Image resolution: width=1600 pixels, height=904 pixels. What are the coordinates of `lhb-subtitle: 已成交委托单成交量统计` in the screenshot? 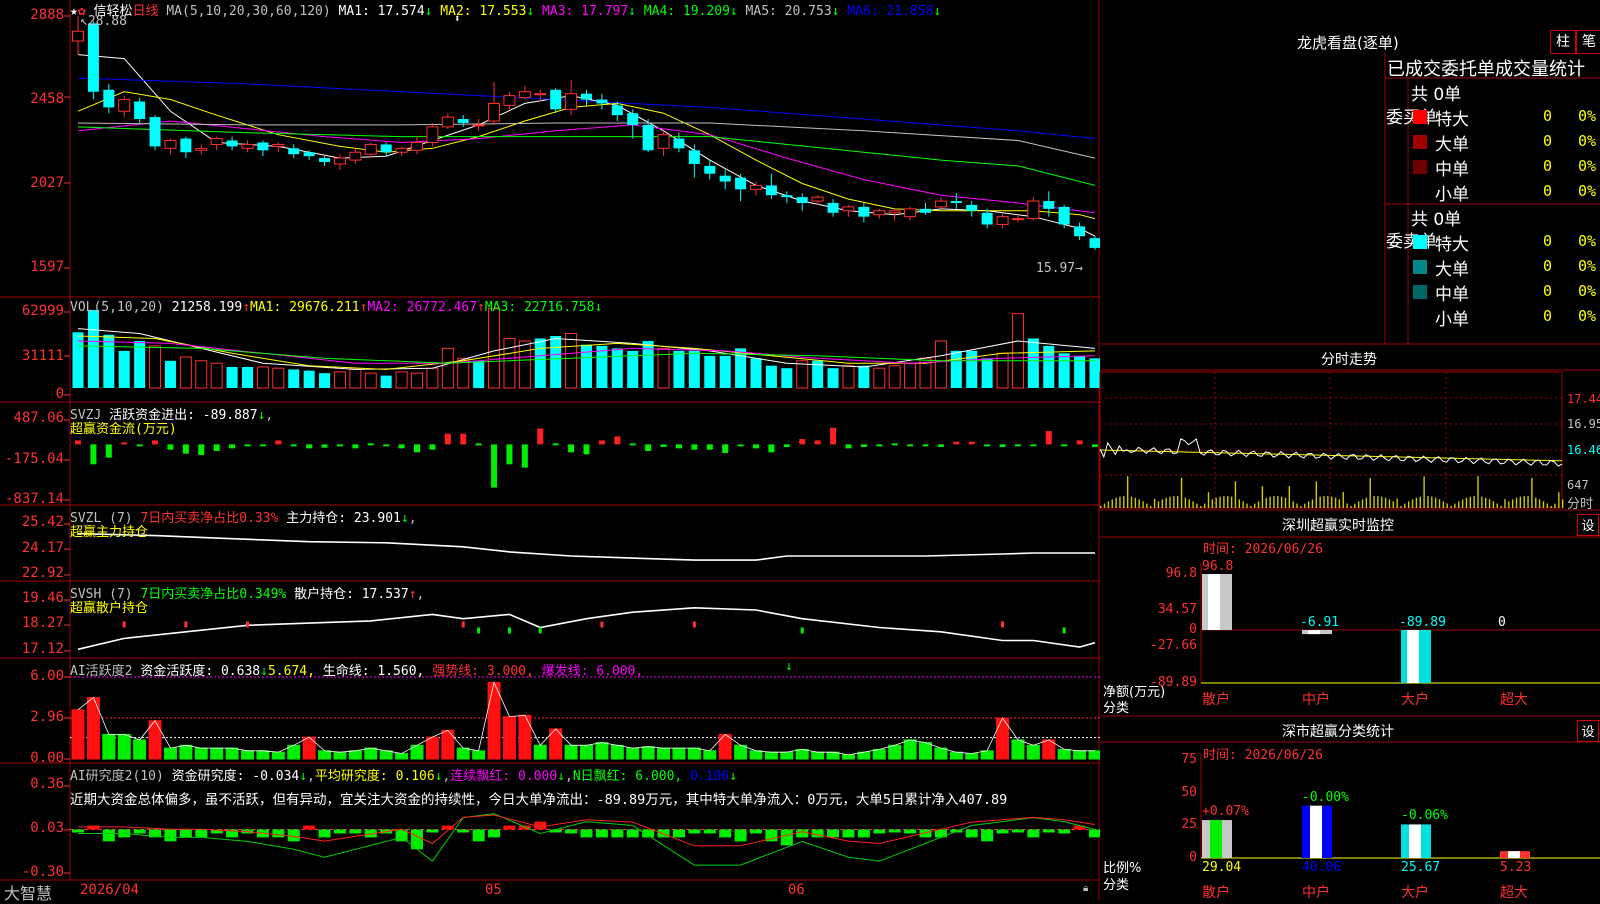 It's located at (1486, 69).